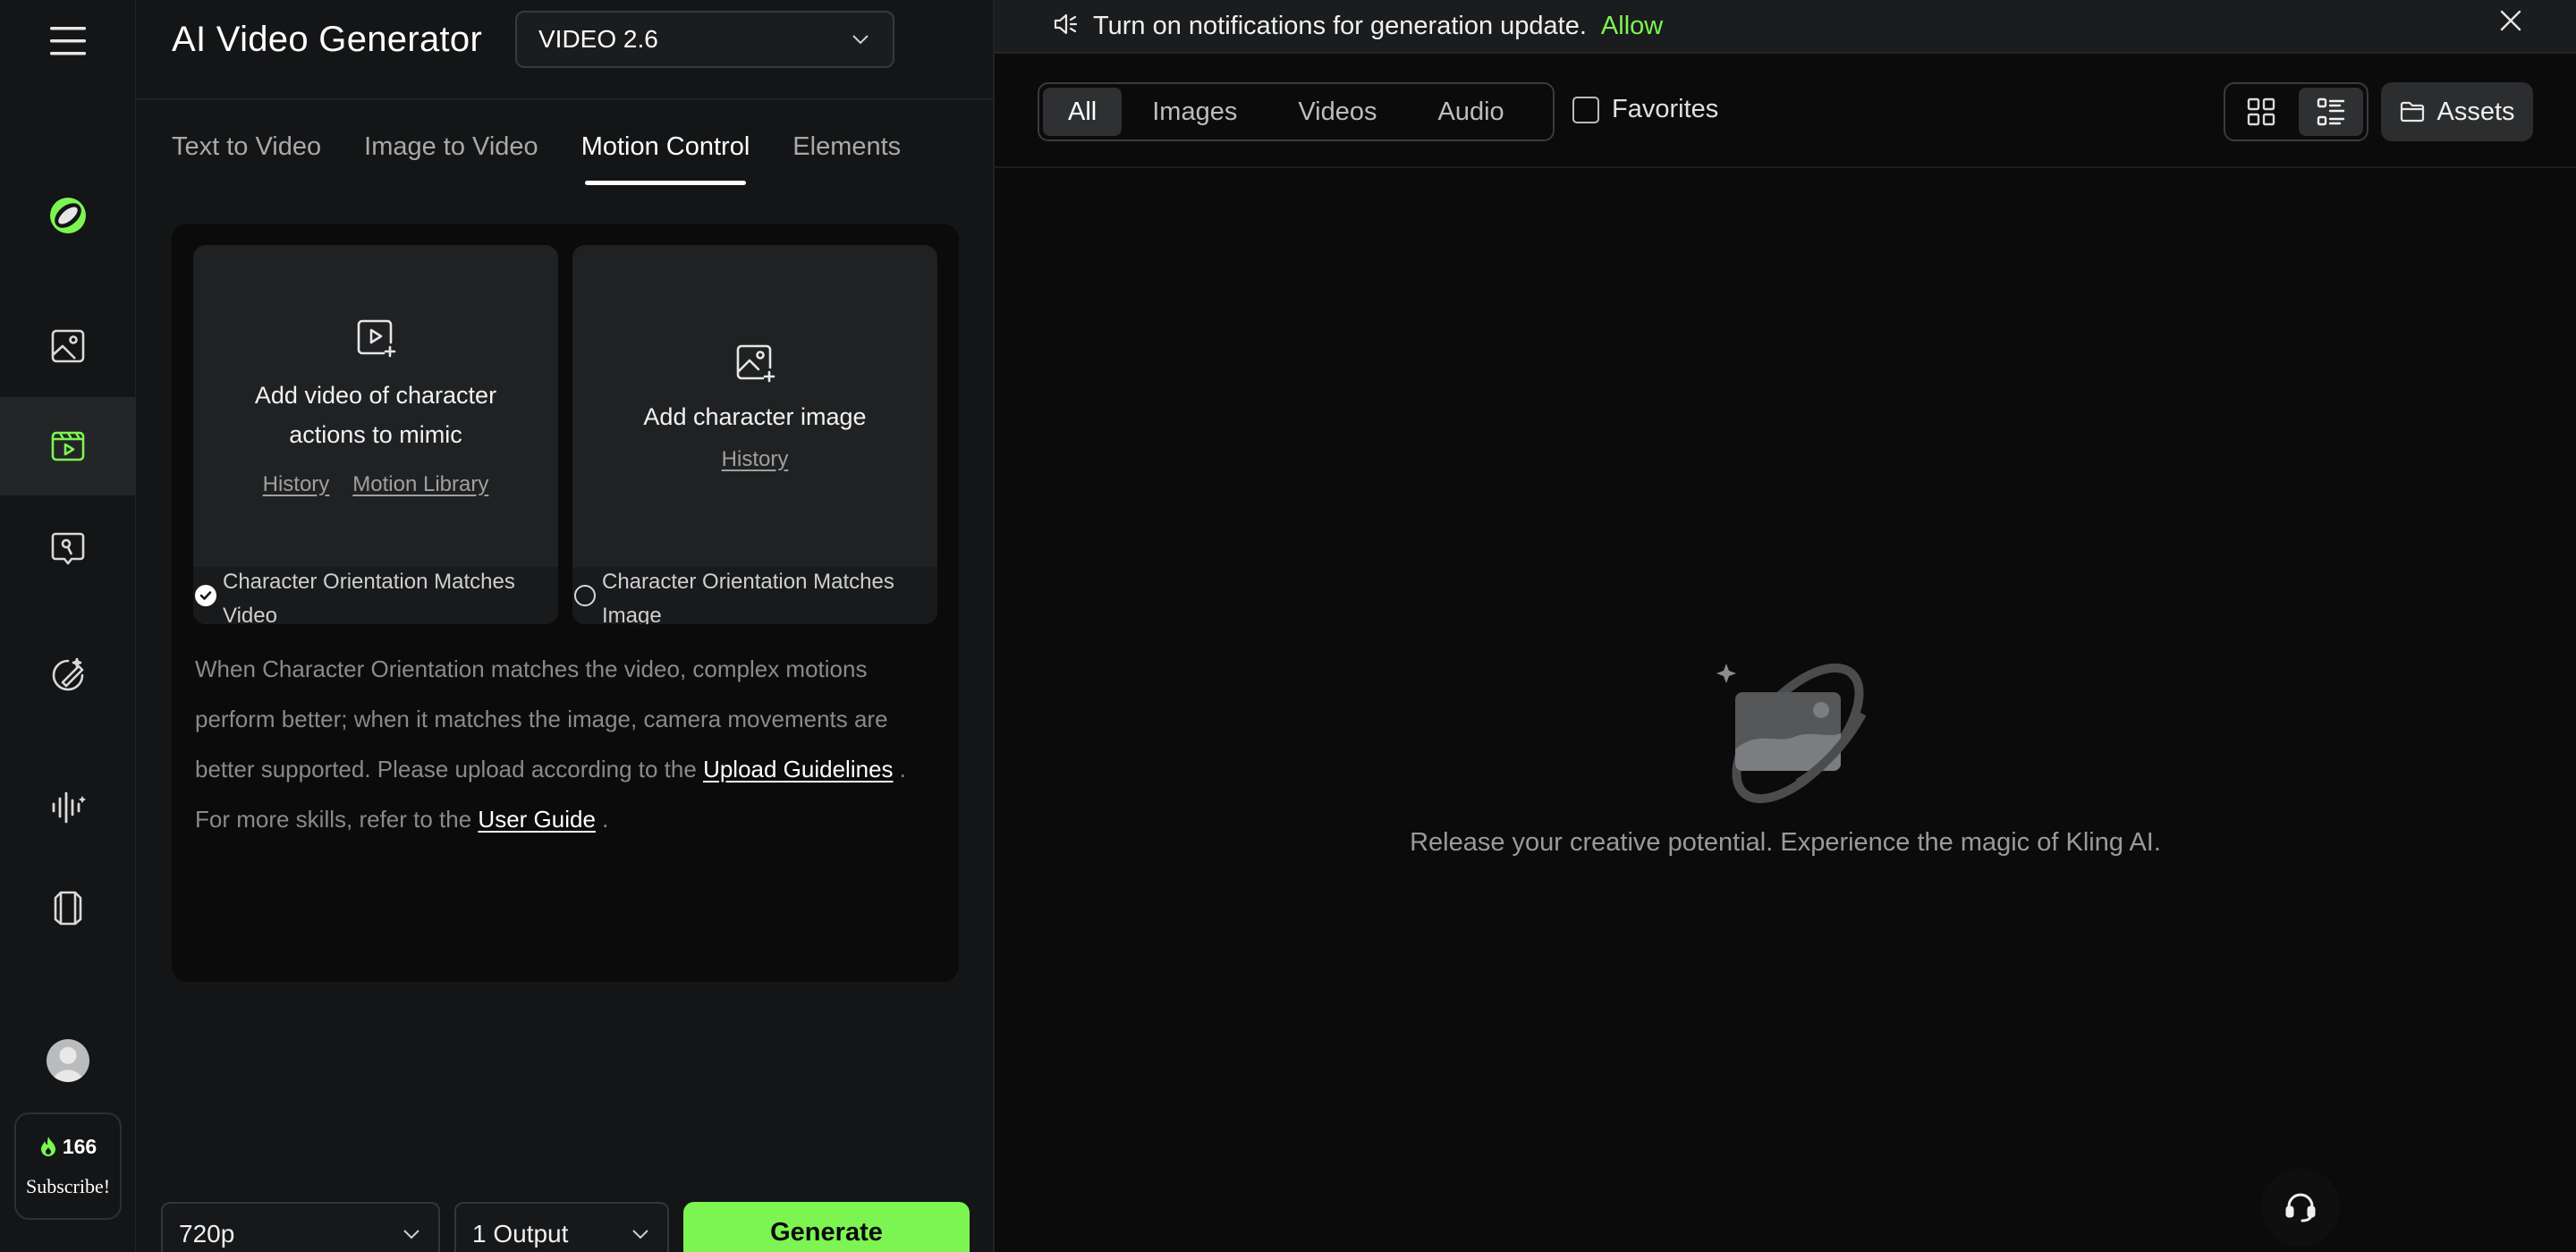 This screenshot has height=1252, width=2576. I want to click on favorites-label: Favorites, so click(1665, 109).